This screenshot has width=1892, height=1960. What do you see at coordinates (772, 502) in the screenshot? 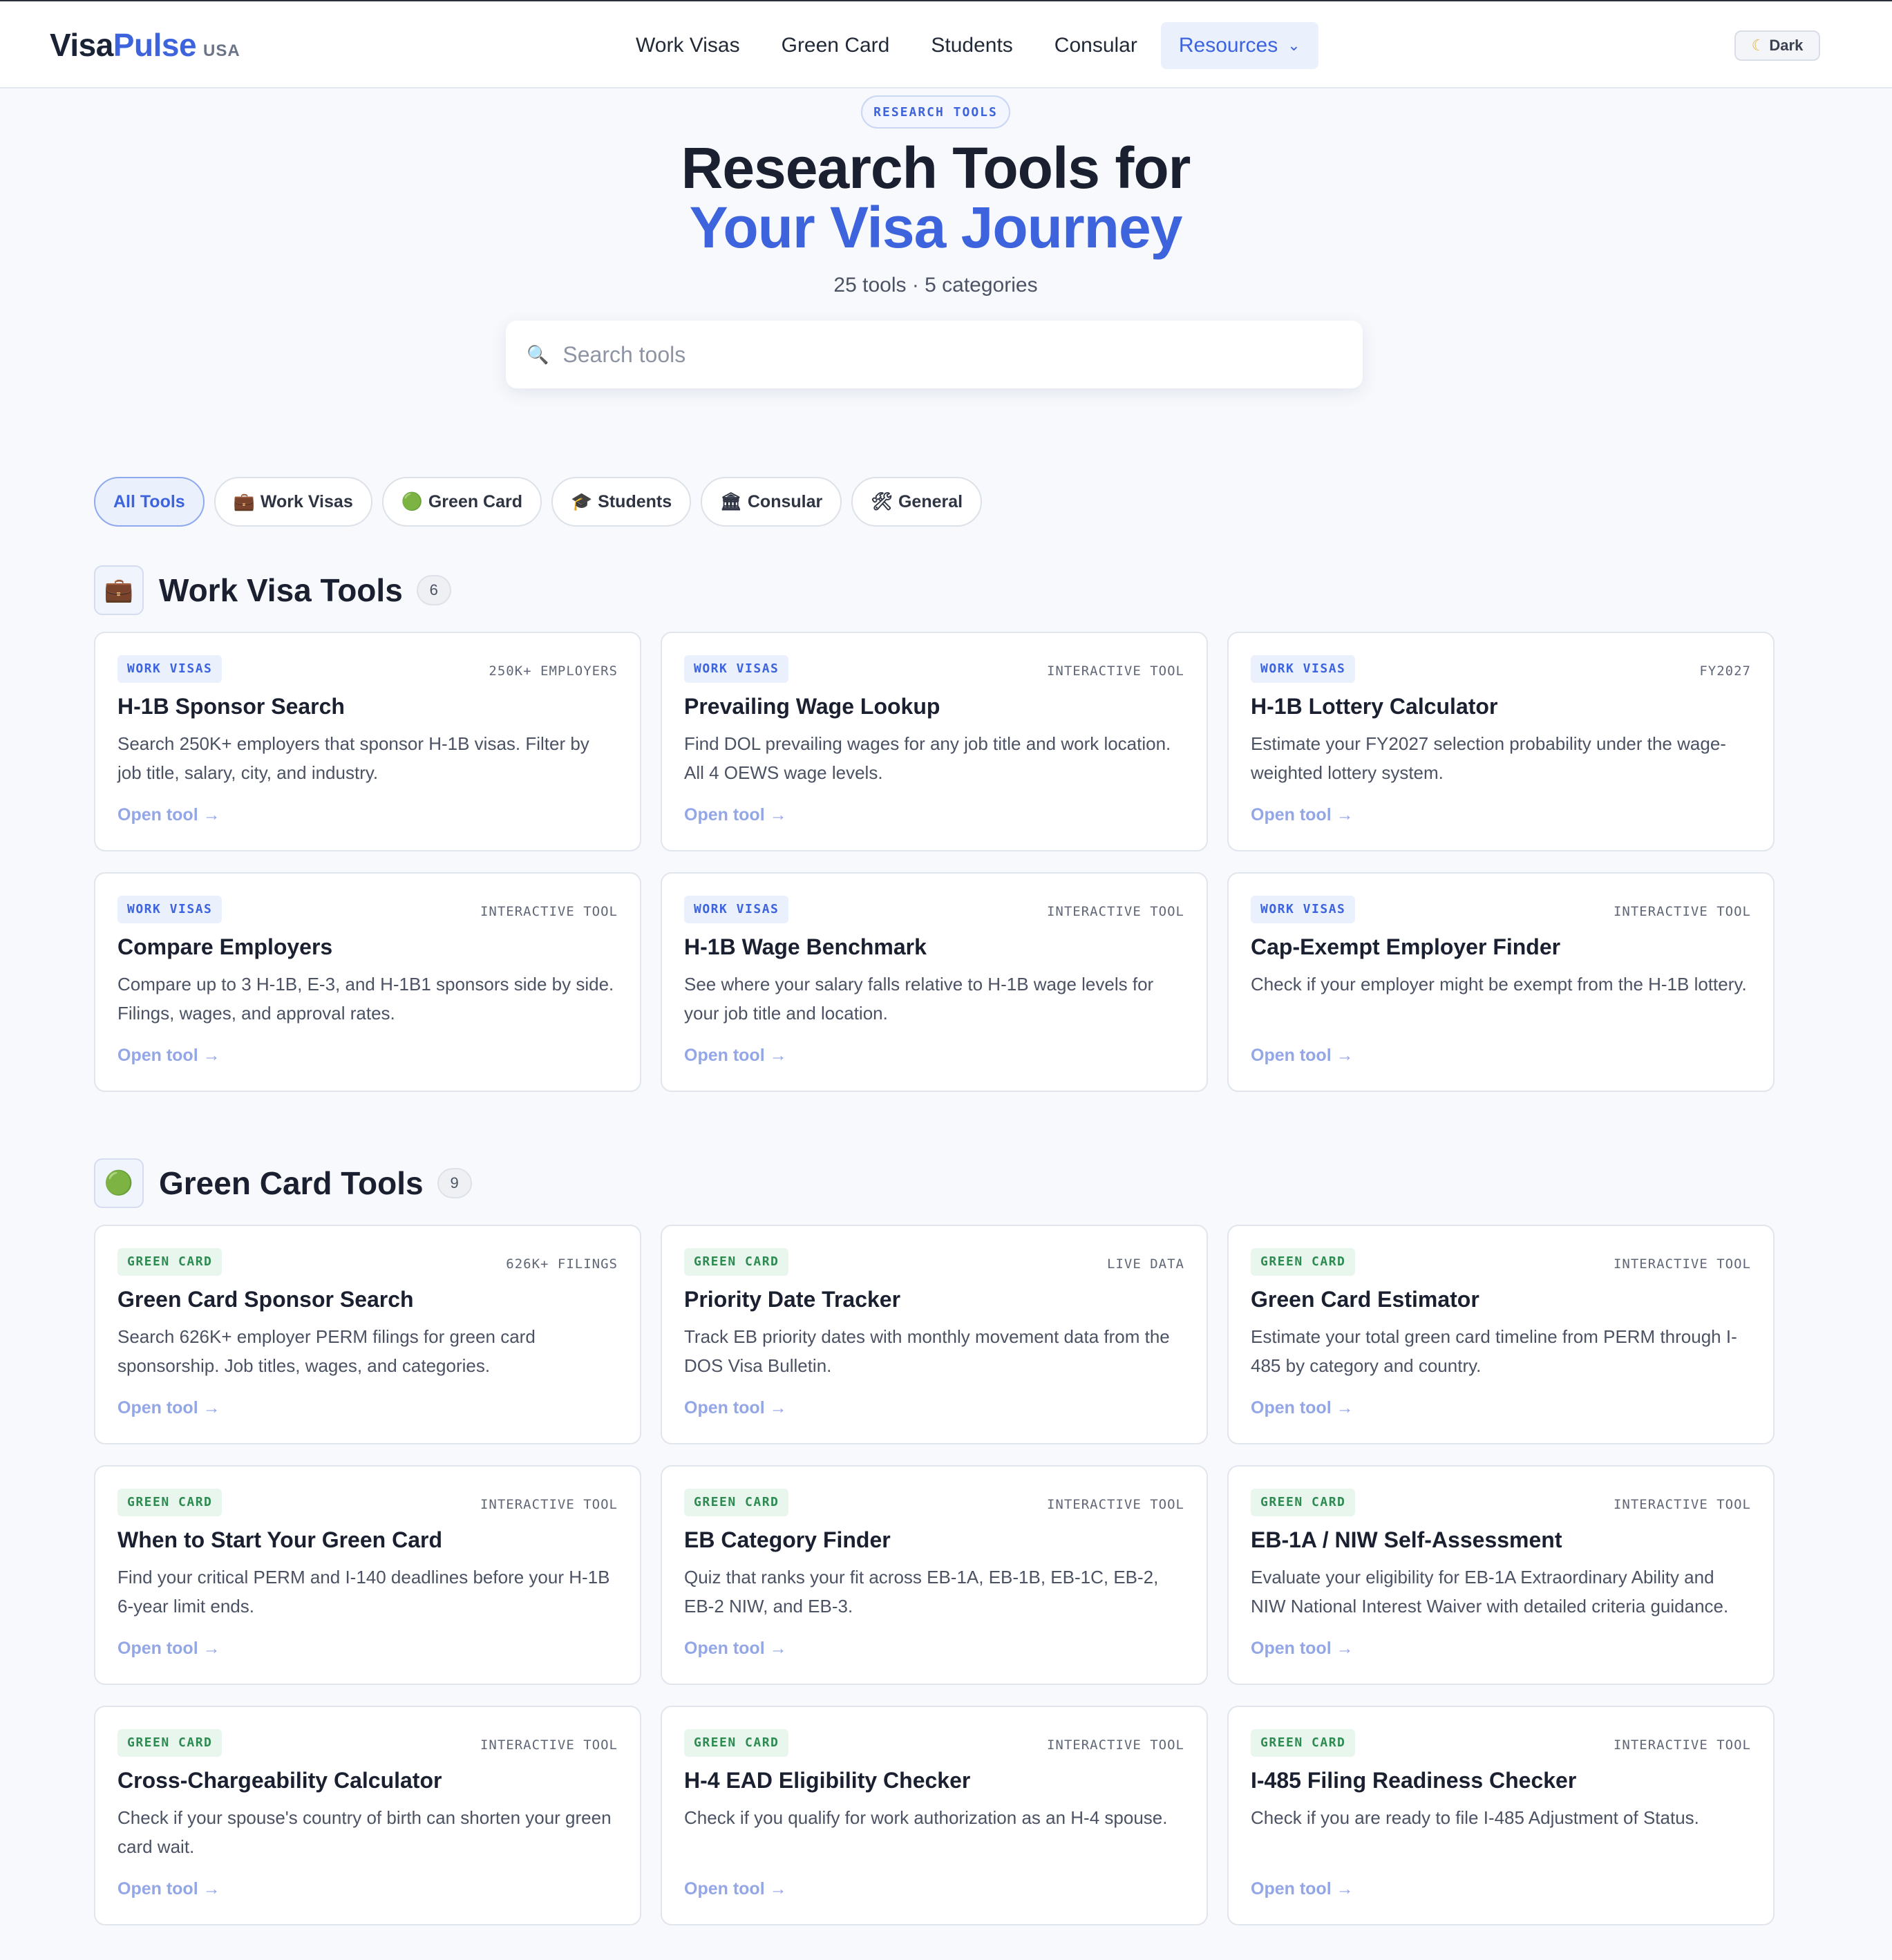
I see `filter-consular: 🏛 Consular` at bounding box center [772, 502].